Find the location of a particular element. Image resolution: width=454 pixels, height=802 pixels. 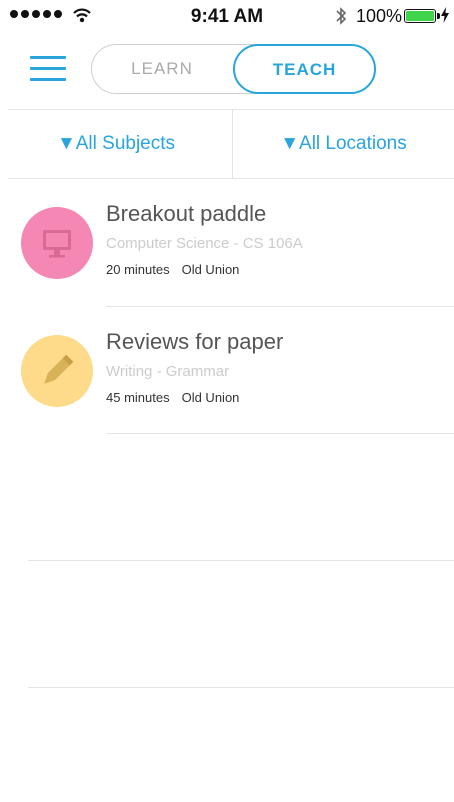

battery-percent: 100% is located at coordinates (379, 16).